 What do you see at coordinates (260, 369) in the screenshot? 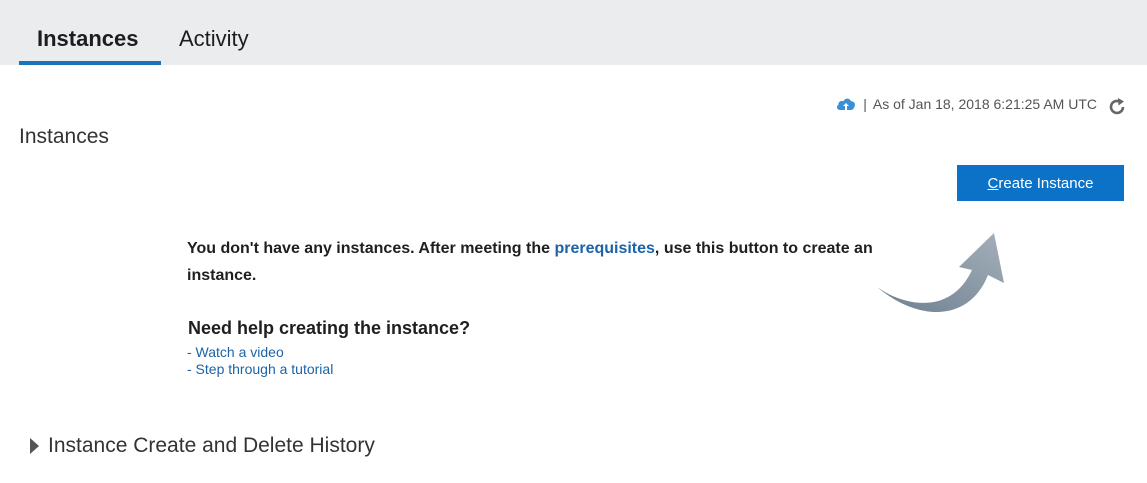
I see `tutorial-link: - Step through a tutorial` at bounding box center [260, 369].